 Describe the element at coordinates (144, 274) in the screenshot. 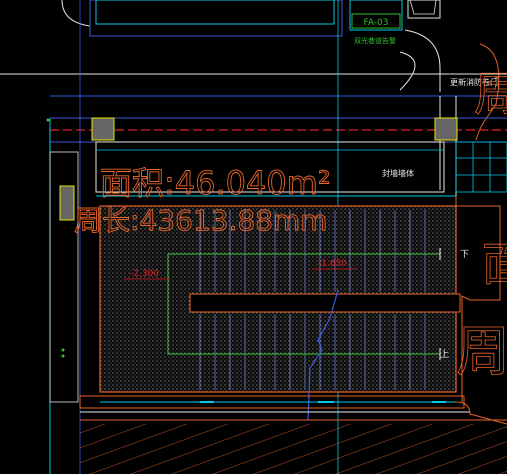

I see `elevation-left: -2.300` at that location.